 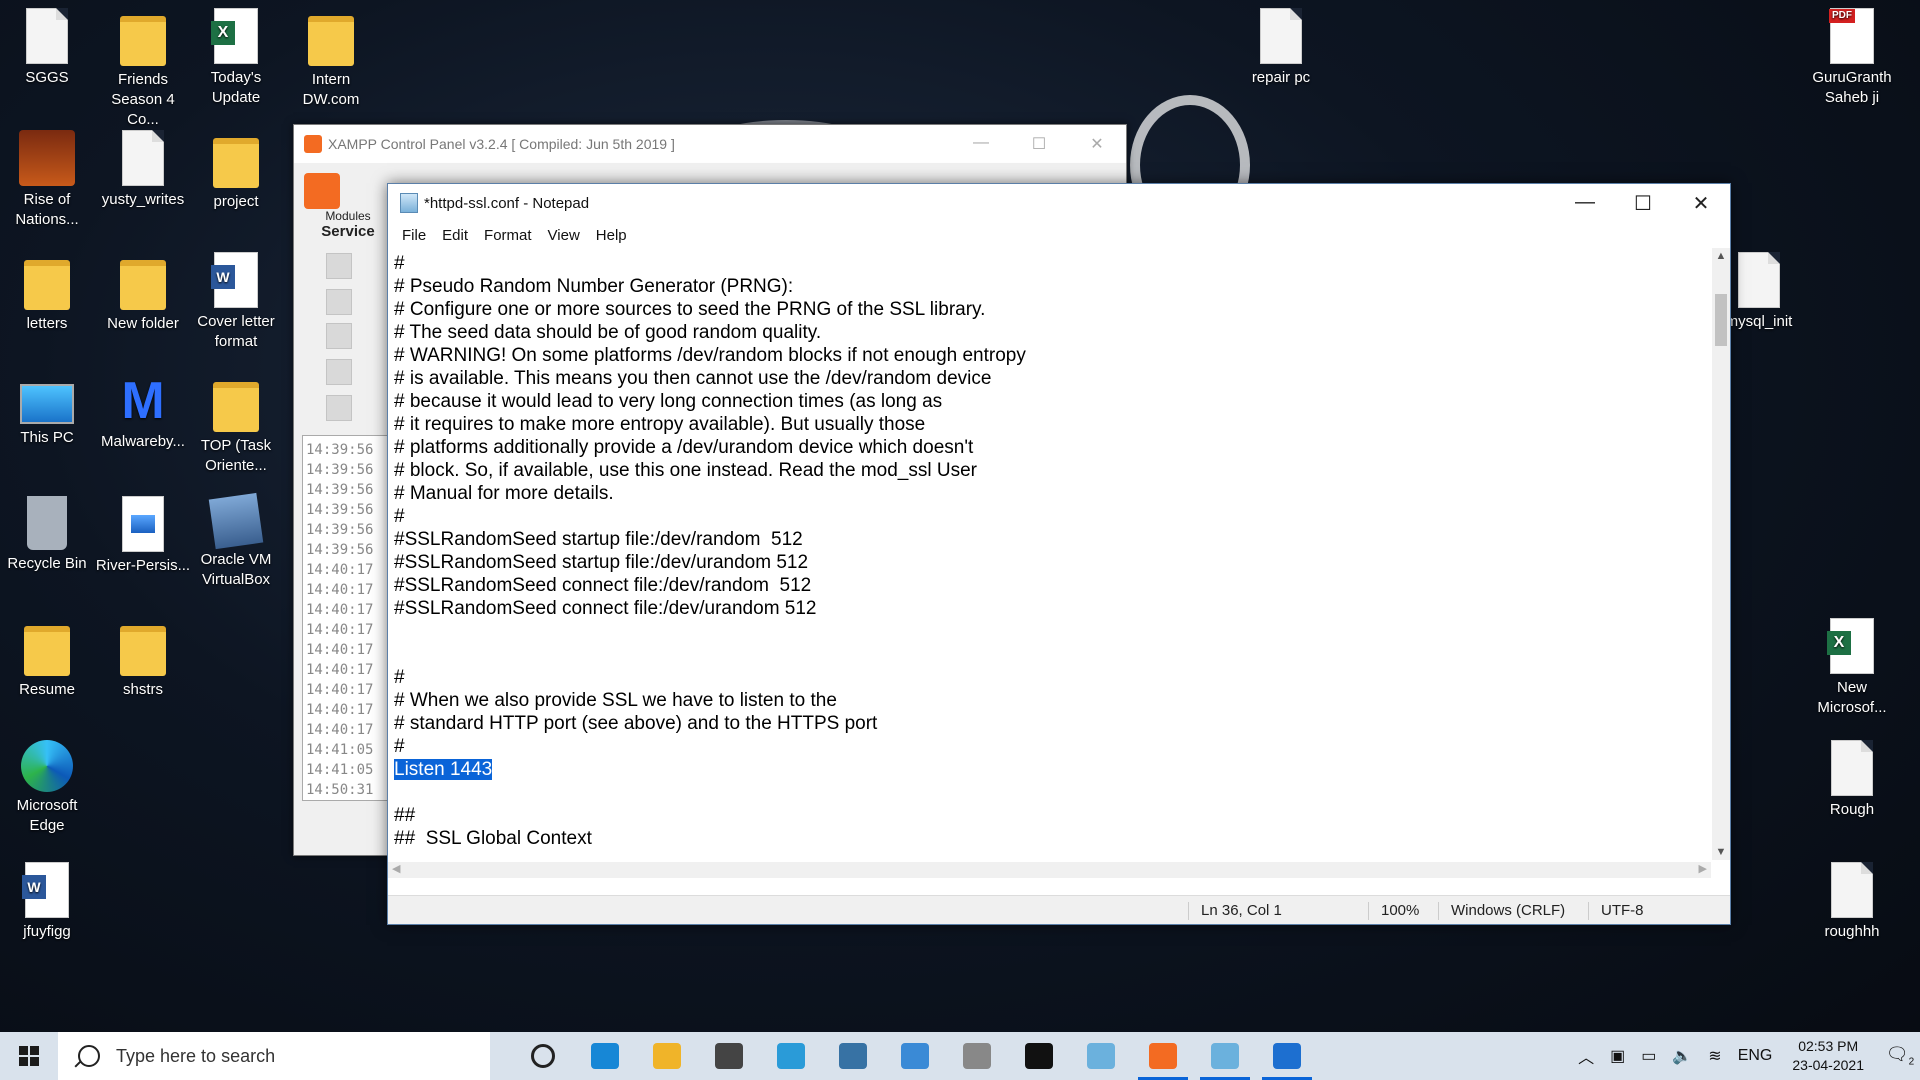 What do you see at coordinates (915, 1056) in the screenshot?
I see `taskbar-remote-button` at bounding box center [915, 1056].